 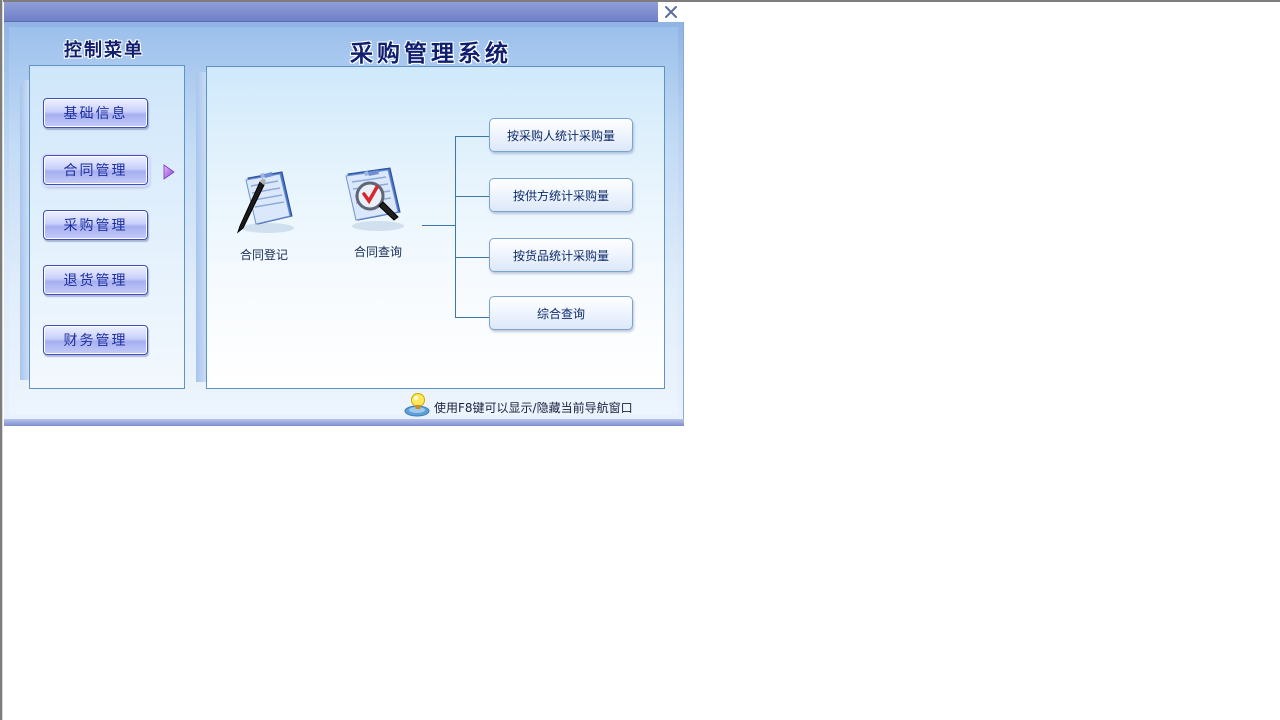 I want to click on contract-query-label: 合同查询, so click(x=378, y=251).